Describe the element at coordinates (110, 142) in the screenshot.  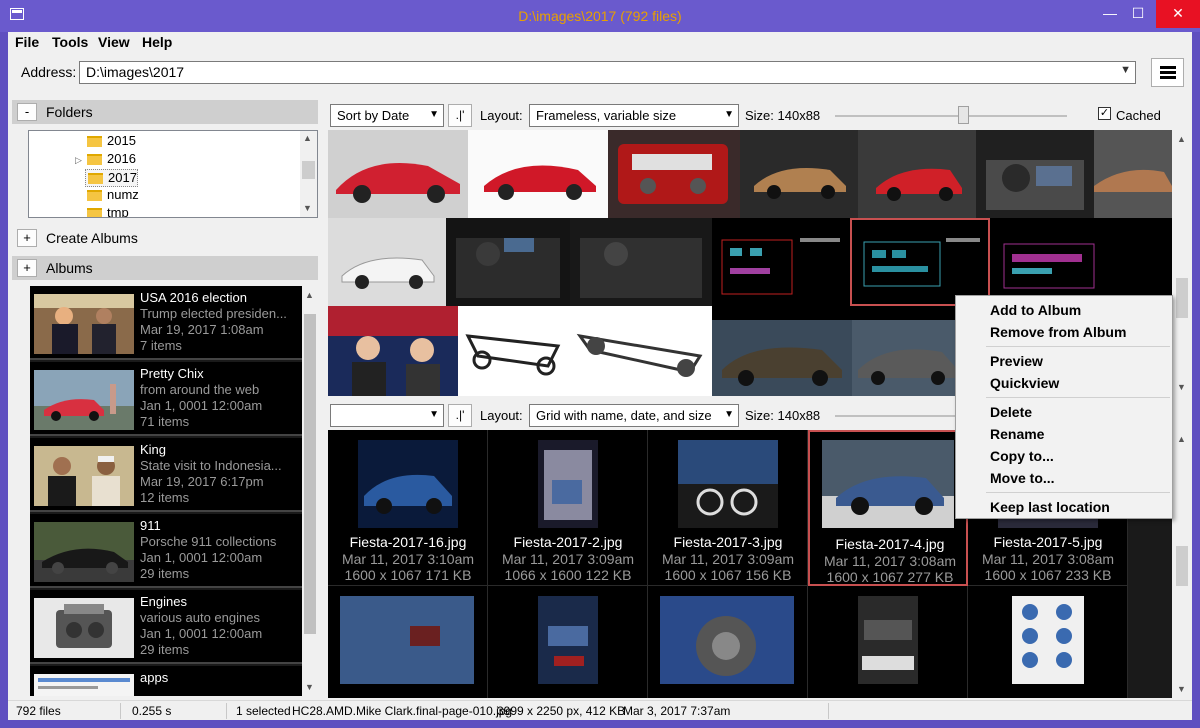
I see `folder-item: 2015` at that location.